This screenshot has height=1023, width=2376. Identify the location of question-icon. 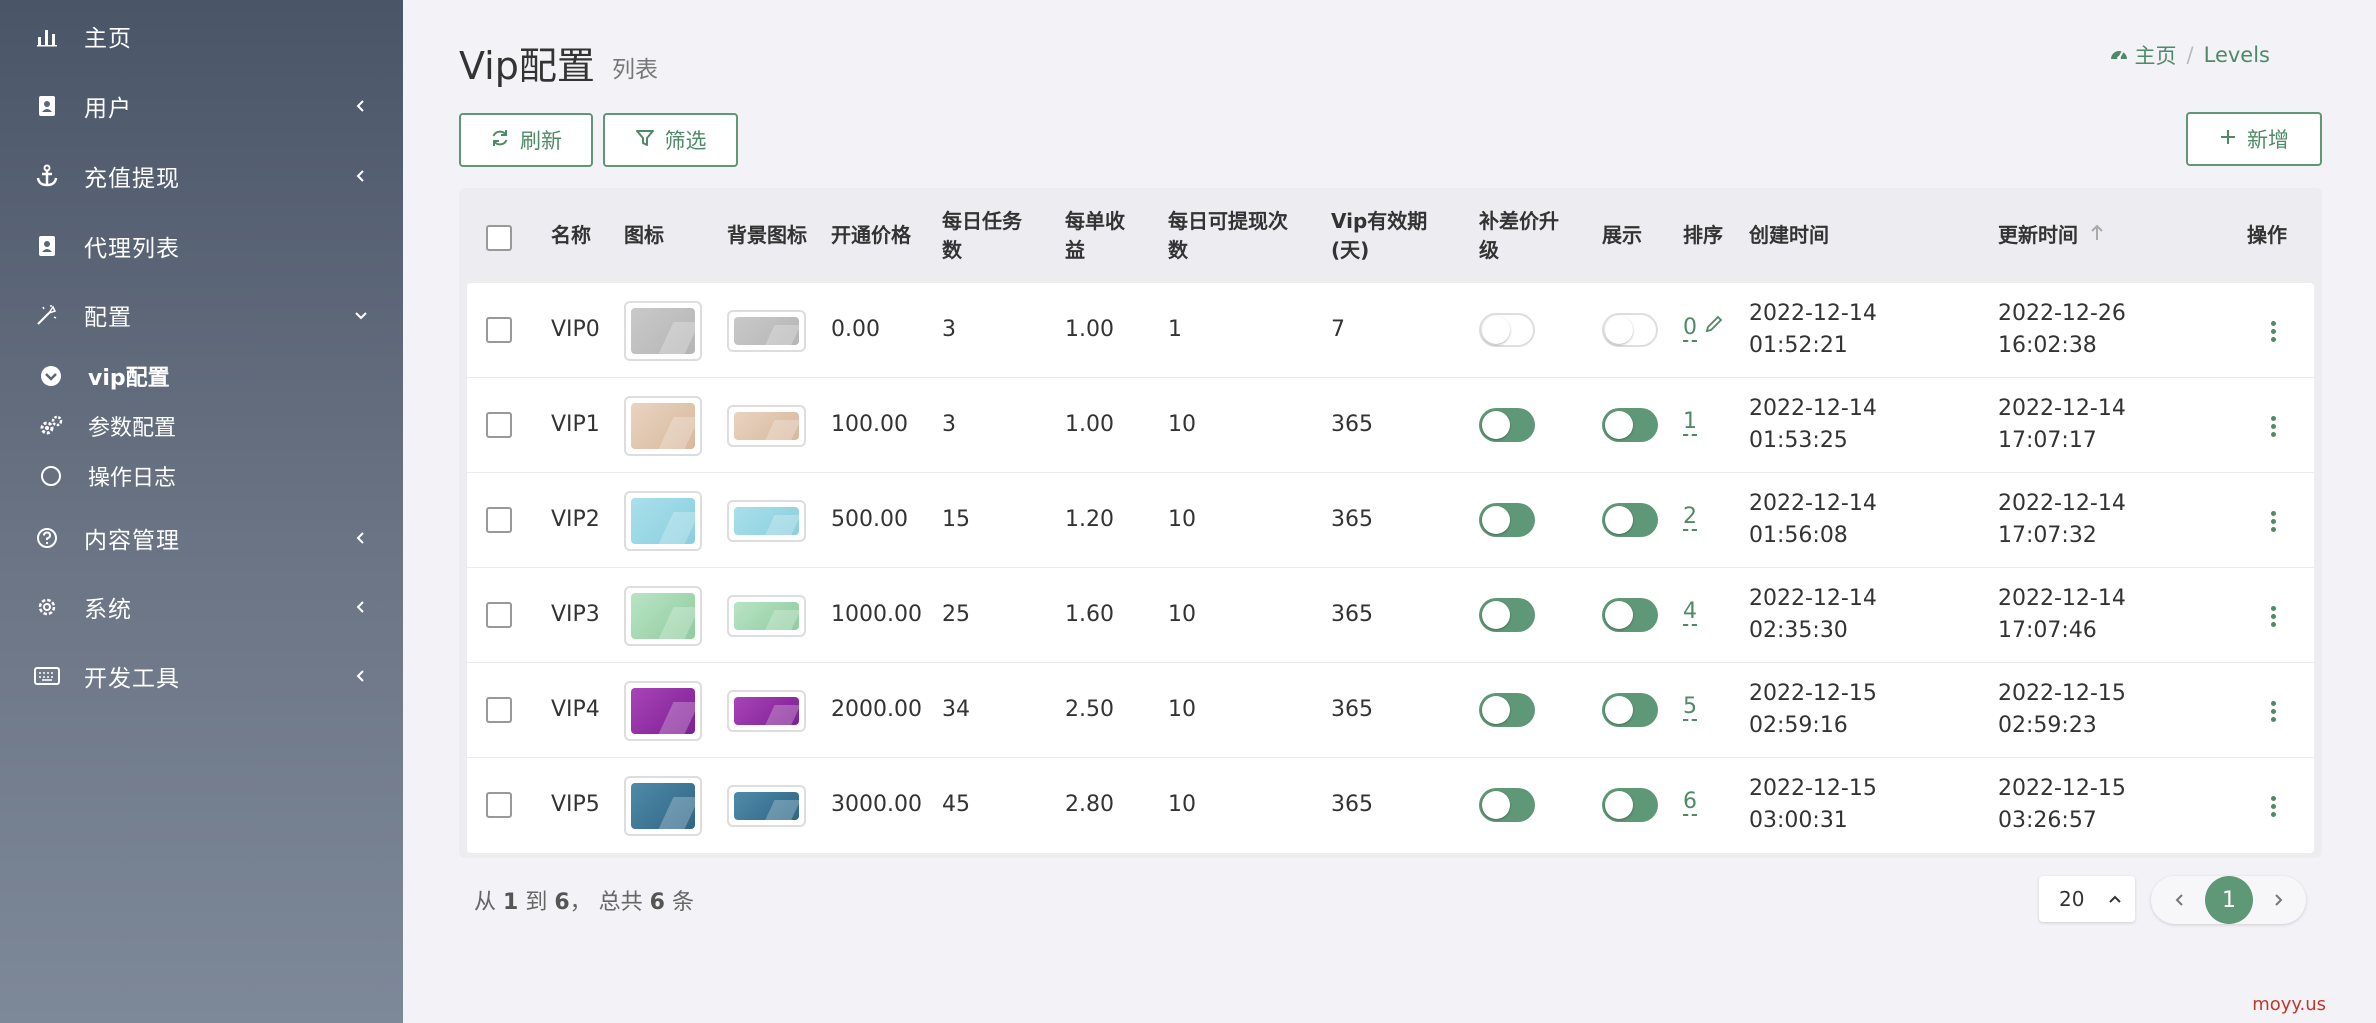
(47, 538).